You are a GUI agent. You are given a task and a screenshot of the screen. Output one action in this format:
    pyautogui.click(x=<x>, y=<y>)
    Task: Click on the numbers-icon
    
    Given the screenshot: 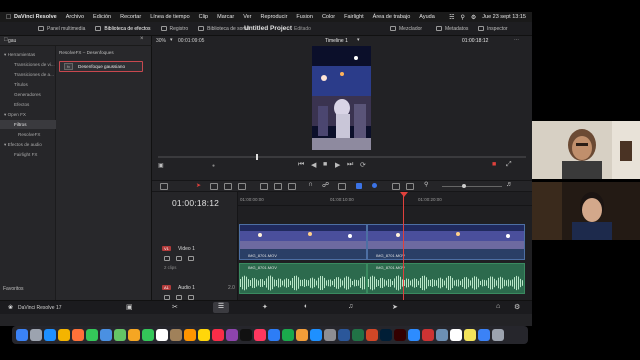 What is the action you would take?
    pyautogui.click(x=288, y=335)
    